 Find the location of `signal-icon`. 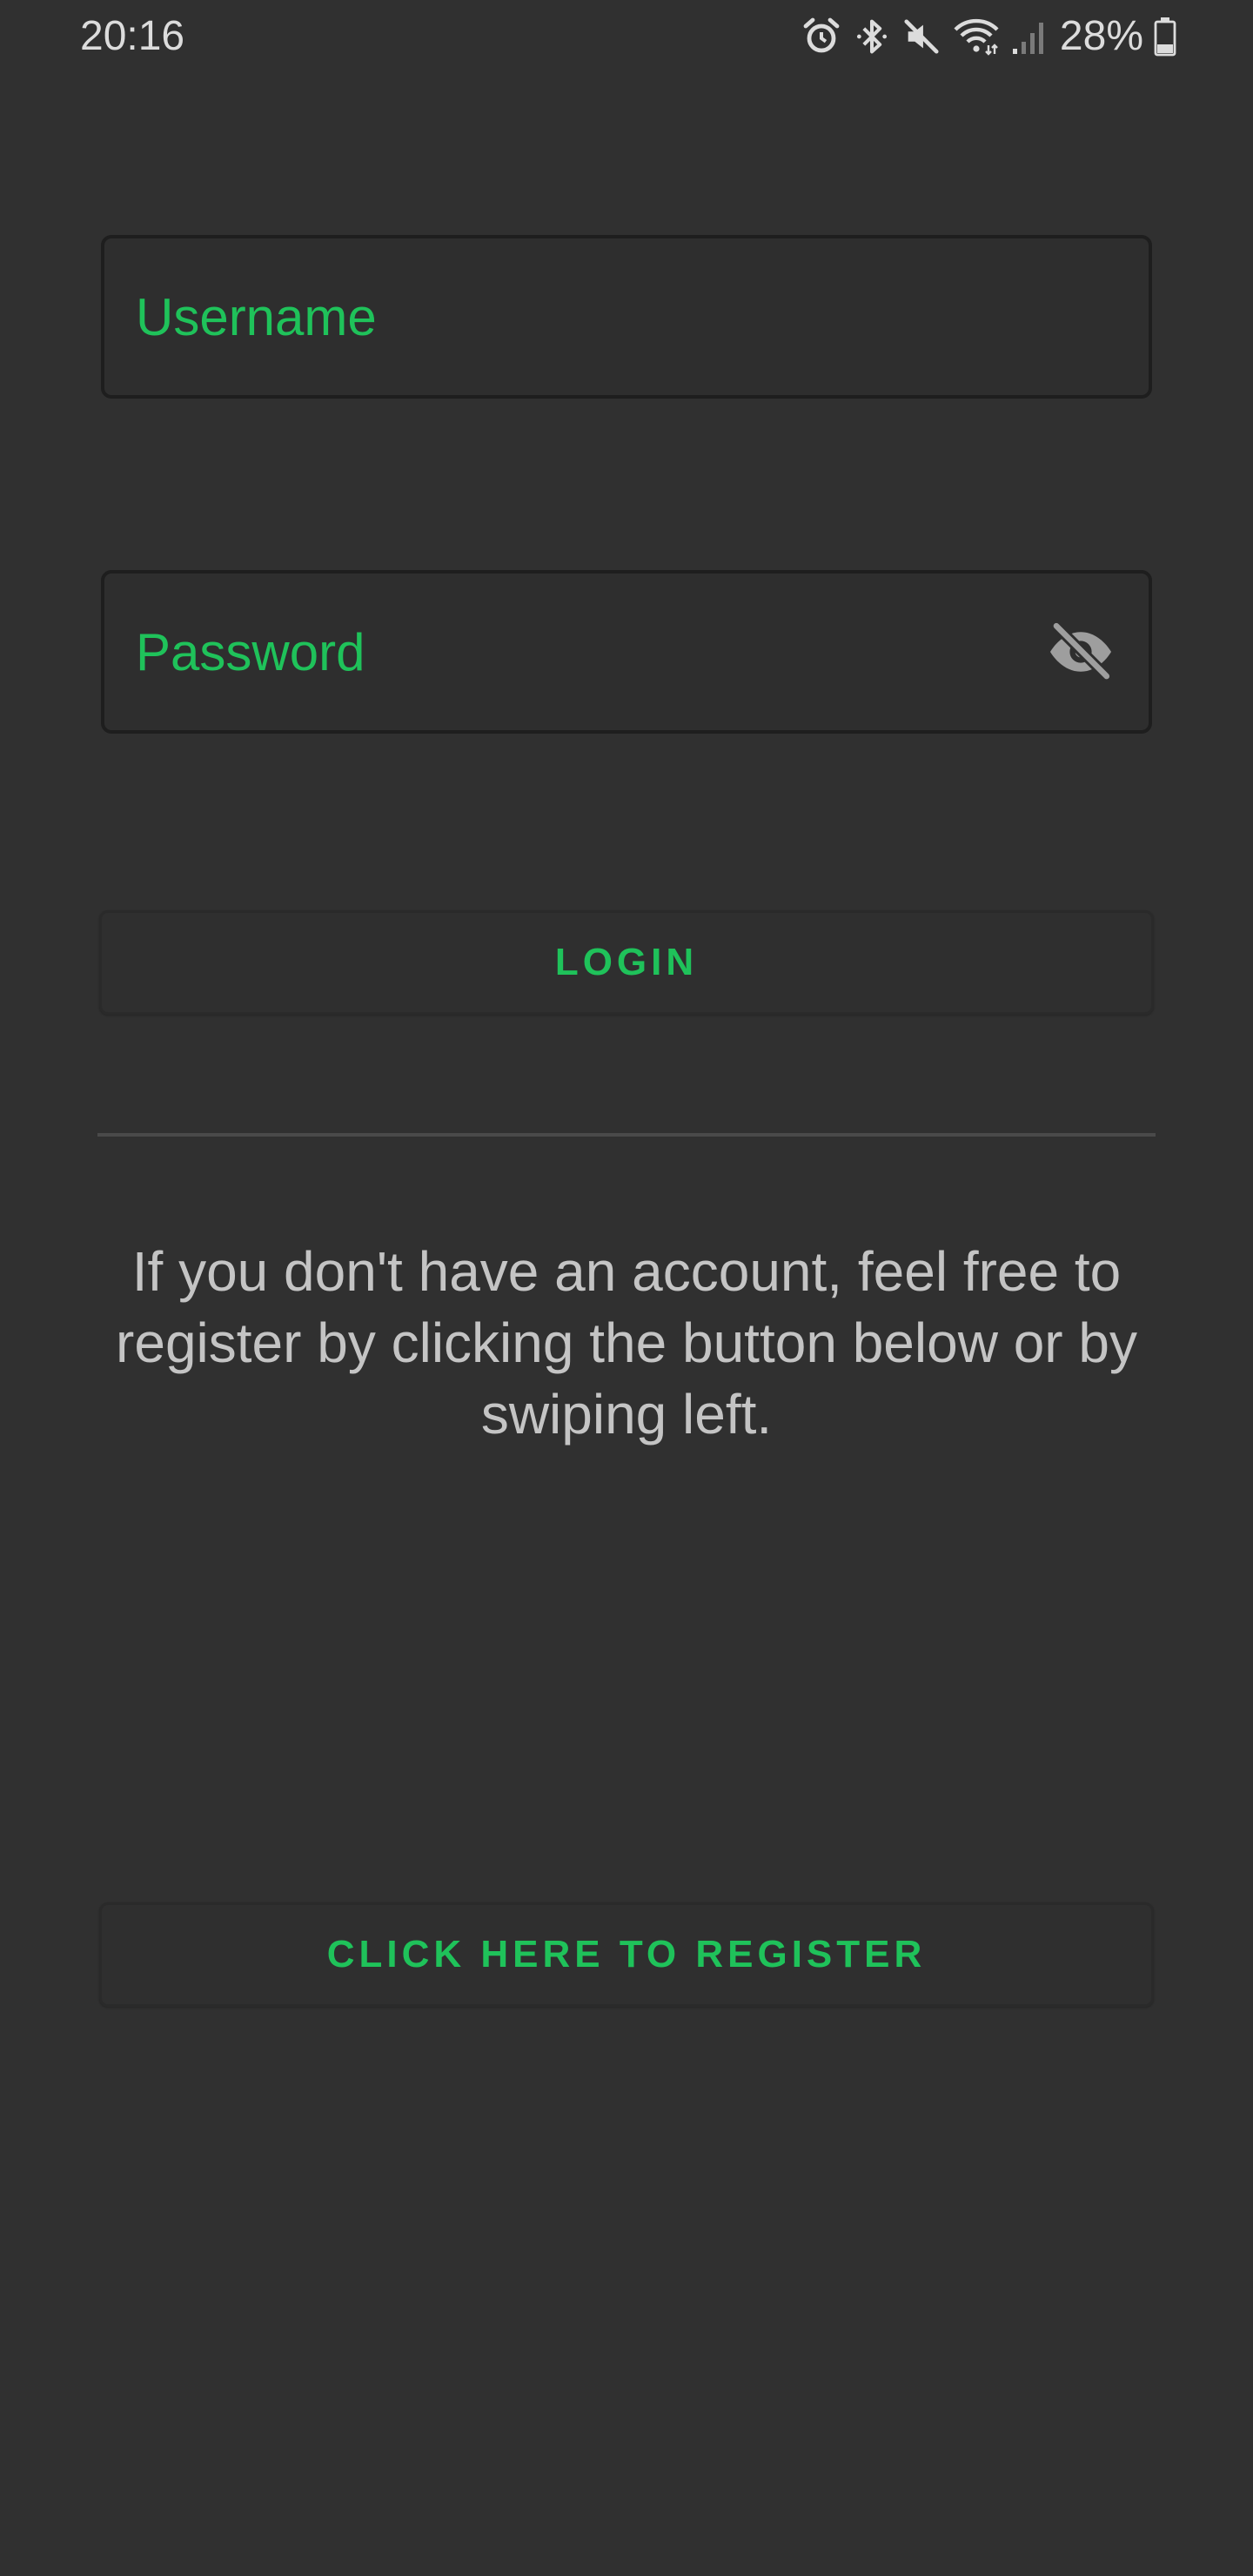

signal-icon is located at coordinates (1027, 38).